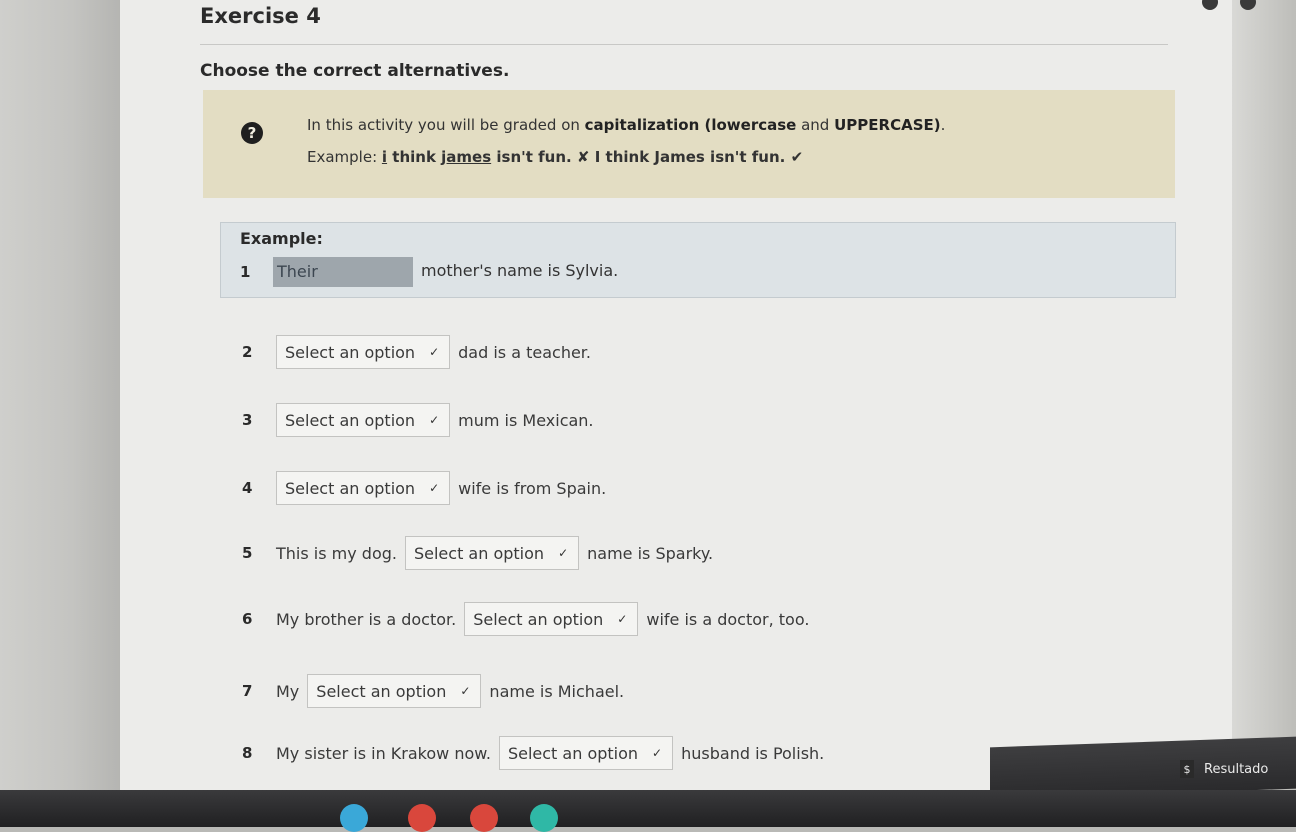 The image size is (1296, 832). Describe the element at coordinates (446, 125) in the screenshot. I see `note-text: In this activity you will be graded on` at that location.